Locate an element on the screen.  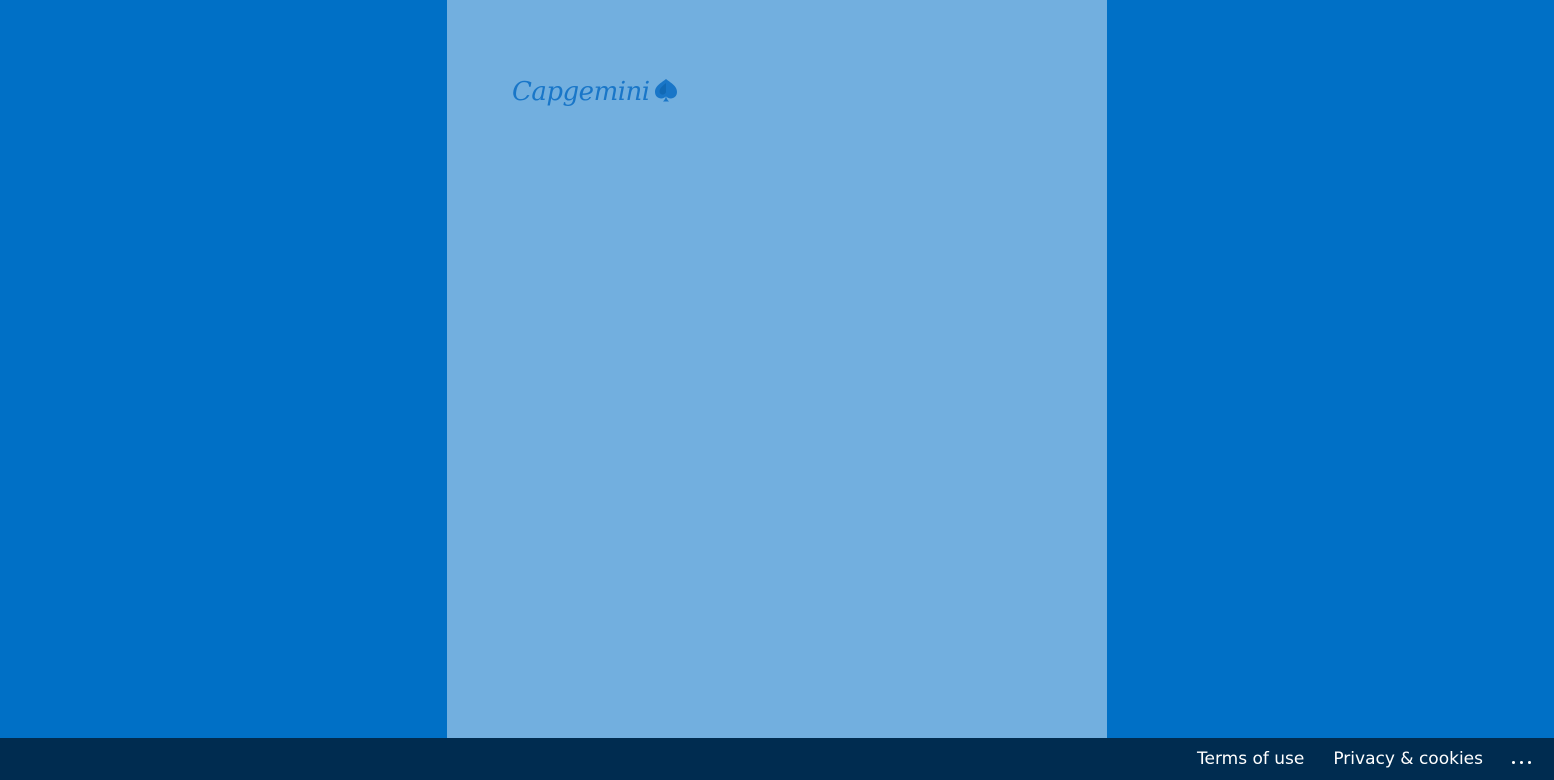
company-logo: Capgemini is located at coordinates (597, 92).